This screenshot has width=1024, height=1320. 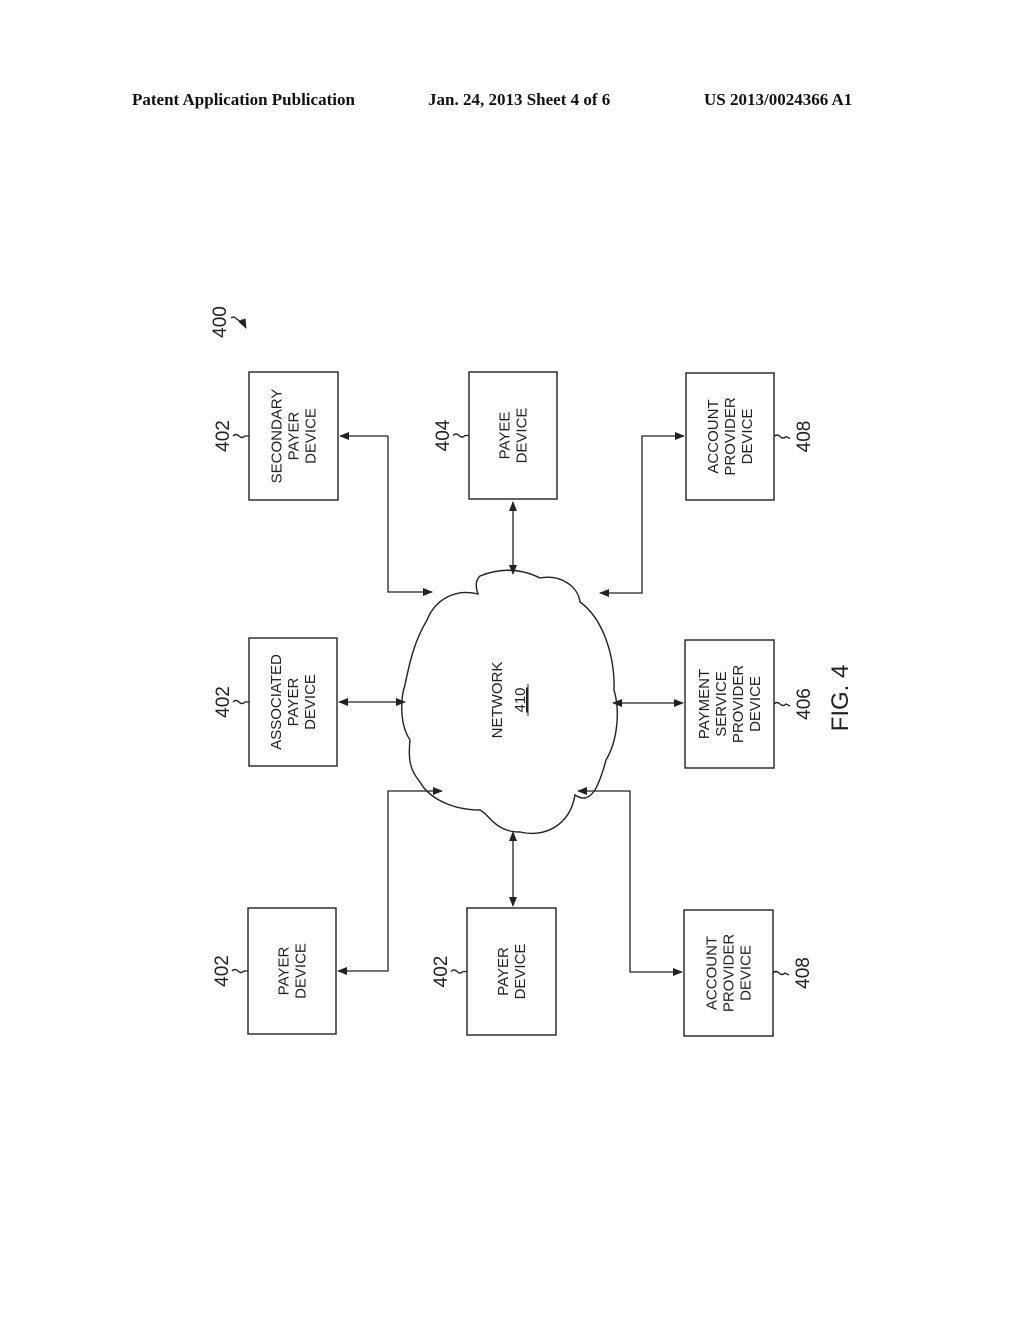 I want to click on node-label-line: SERVICE, so click(x=721, y=704).